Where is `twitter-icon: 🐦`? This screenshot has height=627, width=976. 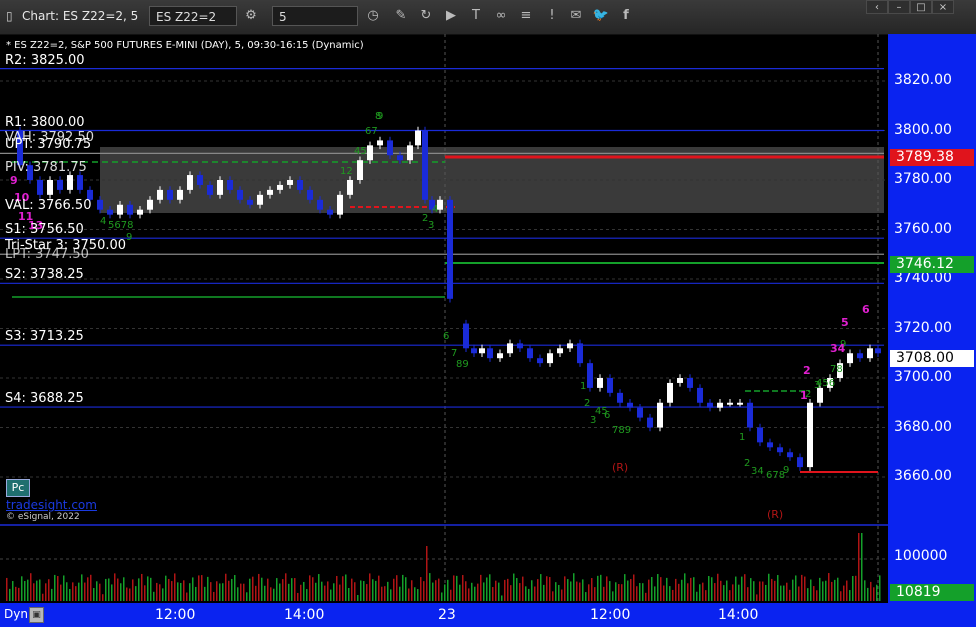
twitter-icon: 🐦 is located at coordinates (601, 16).